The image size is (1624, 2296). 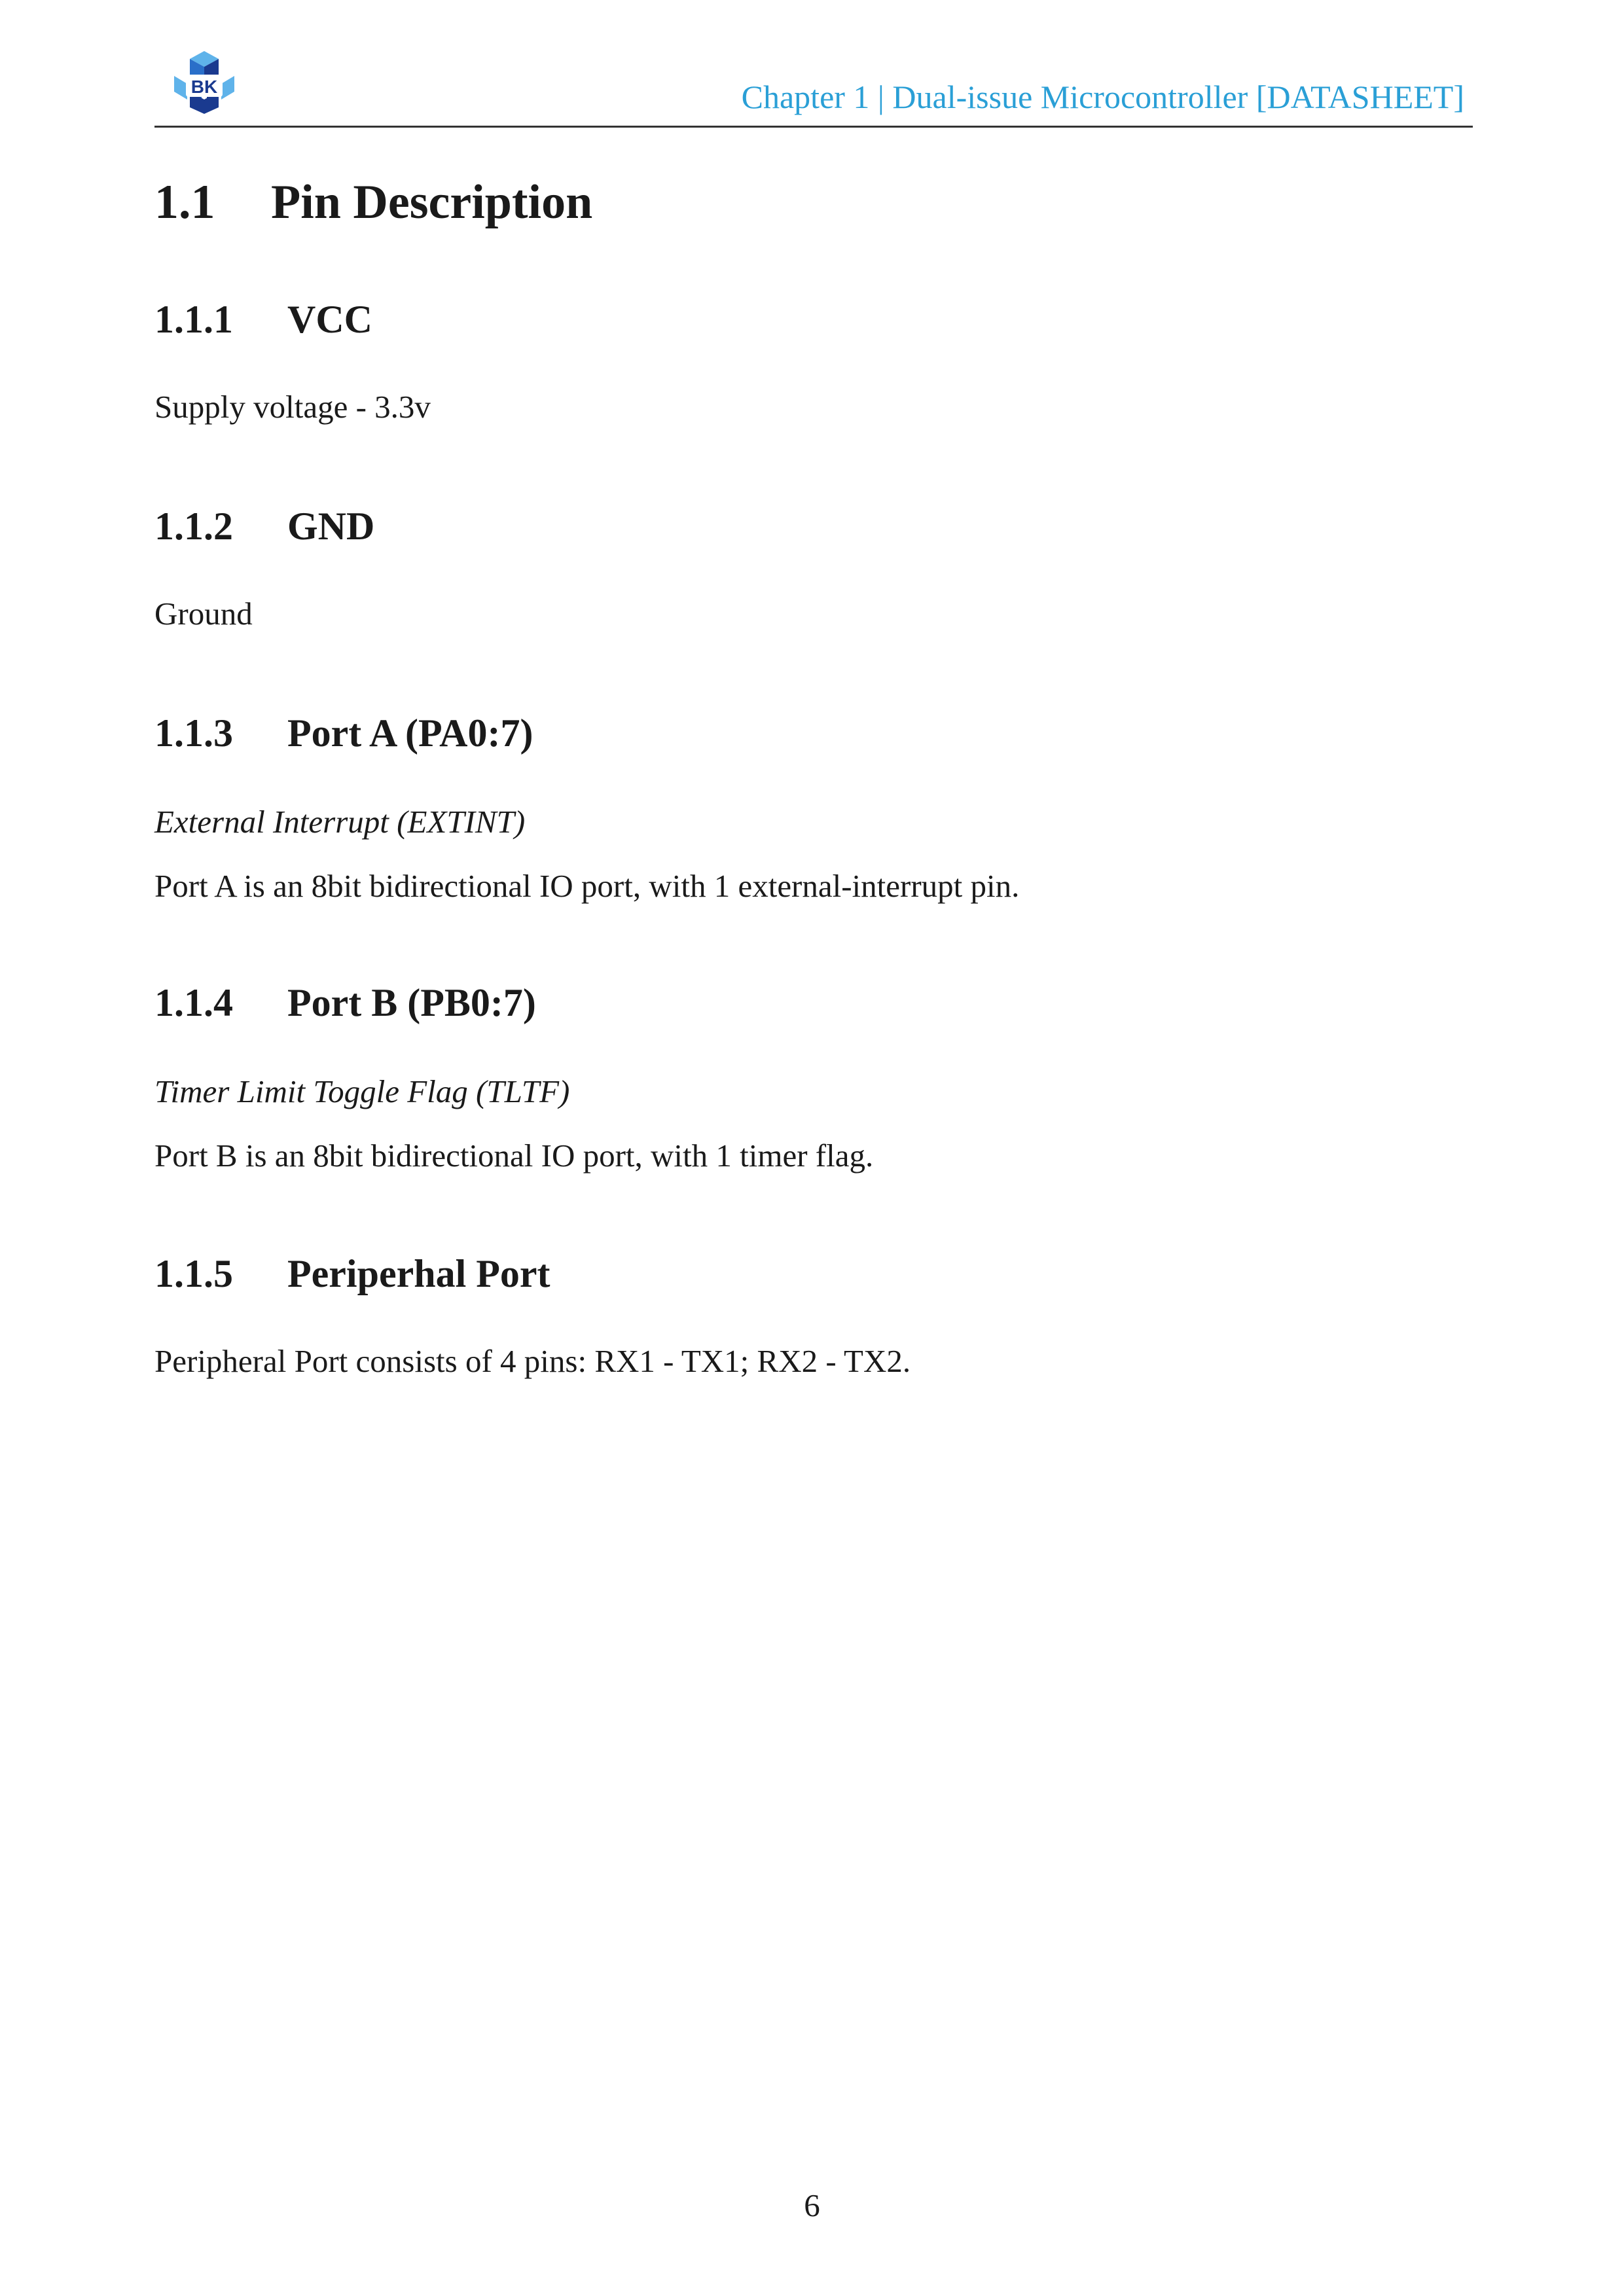 I want to click on subsection-heading-gnd: 1.1.2 GND, so click(x=264, y=526).